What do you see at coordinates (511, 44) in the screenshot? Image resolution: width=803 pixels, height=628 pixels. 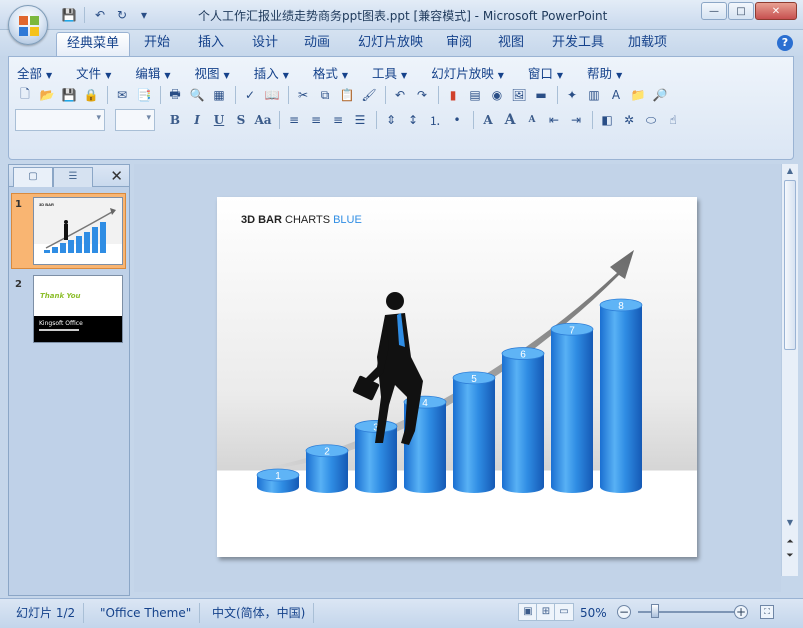 I see `tab-view: 视图` at bounding box center [511, 44].